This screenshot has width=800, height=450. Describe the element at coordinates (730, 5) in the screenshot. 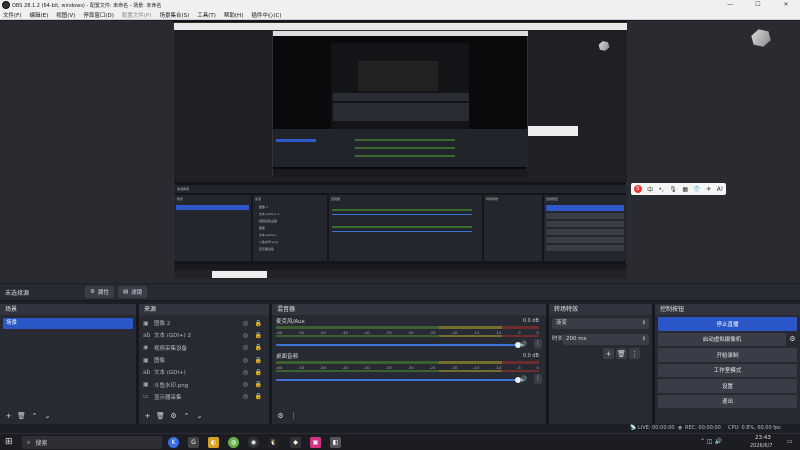

I see `minimize-button: —` at that location.